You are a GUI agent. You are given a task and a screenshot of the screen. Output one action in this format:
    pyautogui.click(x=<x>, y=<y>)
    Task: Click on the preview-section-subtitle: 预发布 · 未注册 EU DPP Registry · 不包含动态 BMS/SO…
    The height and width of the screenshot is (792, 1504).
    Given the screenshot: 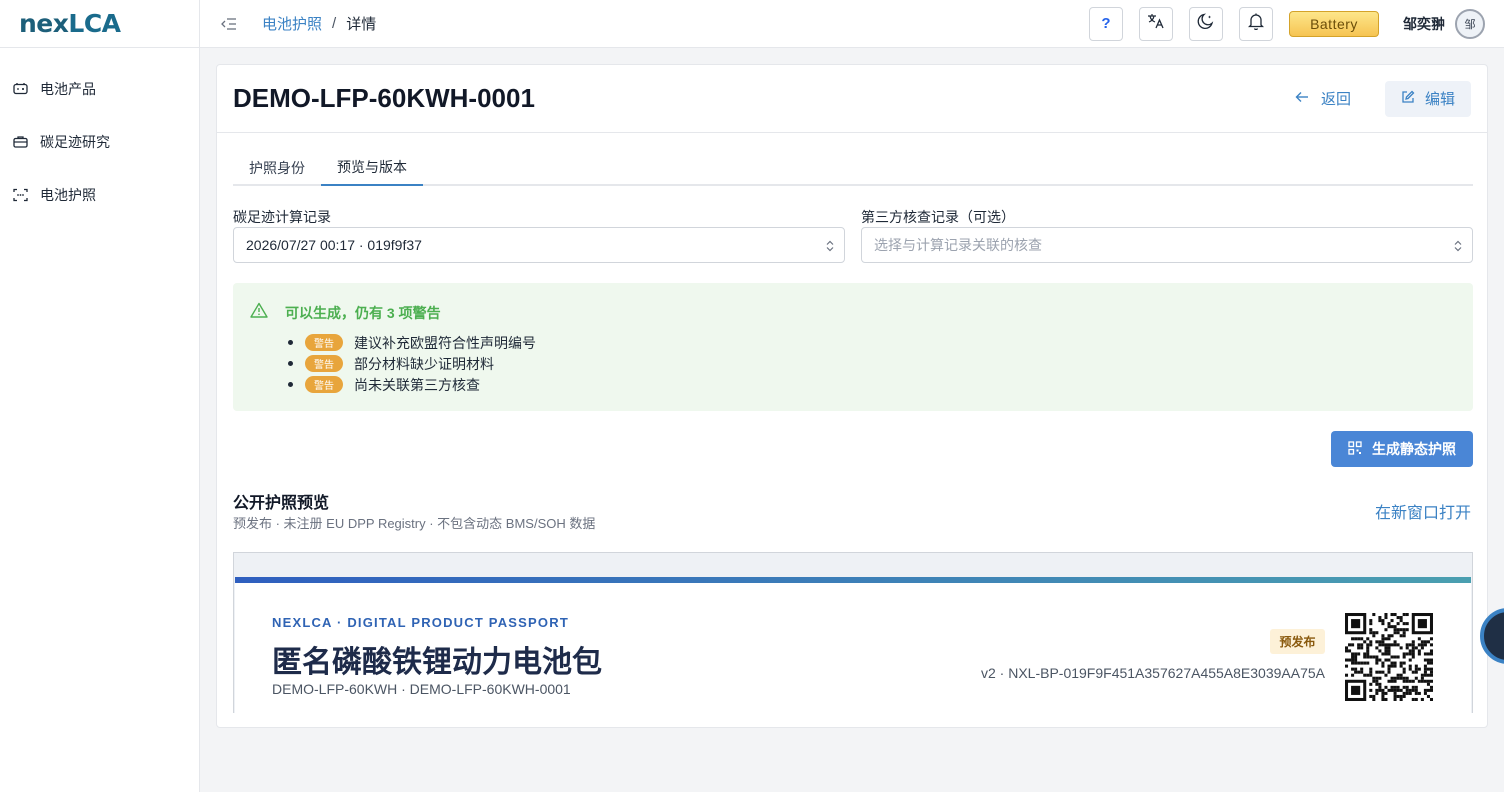 What is the action you would take?
    pyautogui.click(x=414, y=523)
    